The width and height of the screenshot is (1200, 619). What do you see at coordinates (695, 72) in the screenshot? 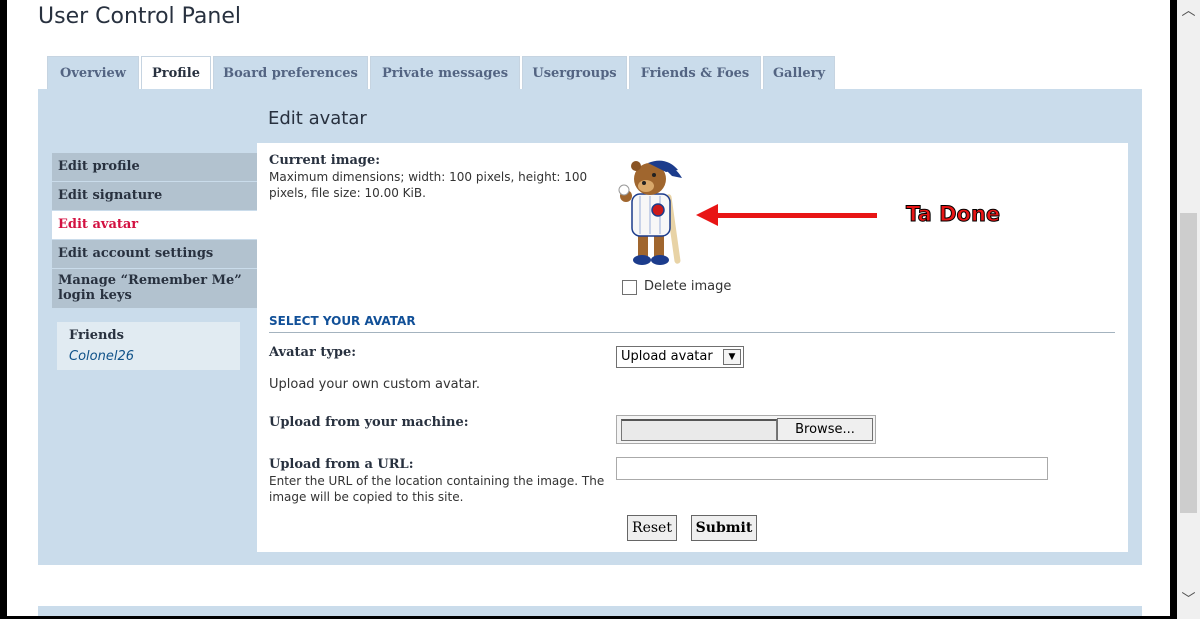
I see `tab-friends-foes: Friends & Foes` at bounding box center [695, 72].